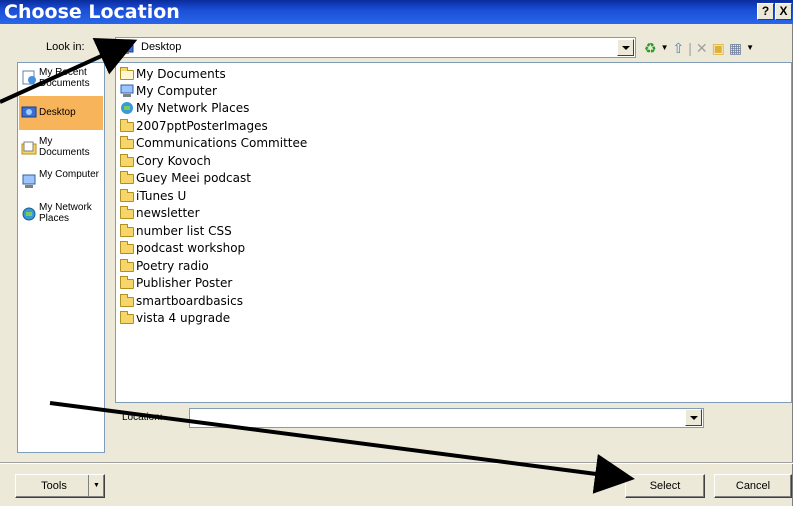 The height and width of the screenshot is (506, 793). What do you see at coordinates (665, 486) in the screenshot?
I see `select-button: Select` at bounding box center [665, 486].